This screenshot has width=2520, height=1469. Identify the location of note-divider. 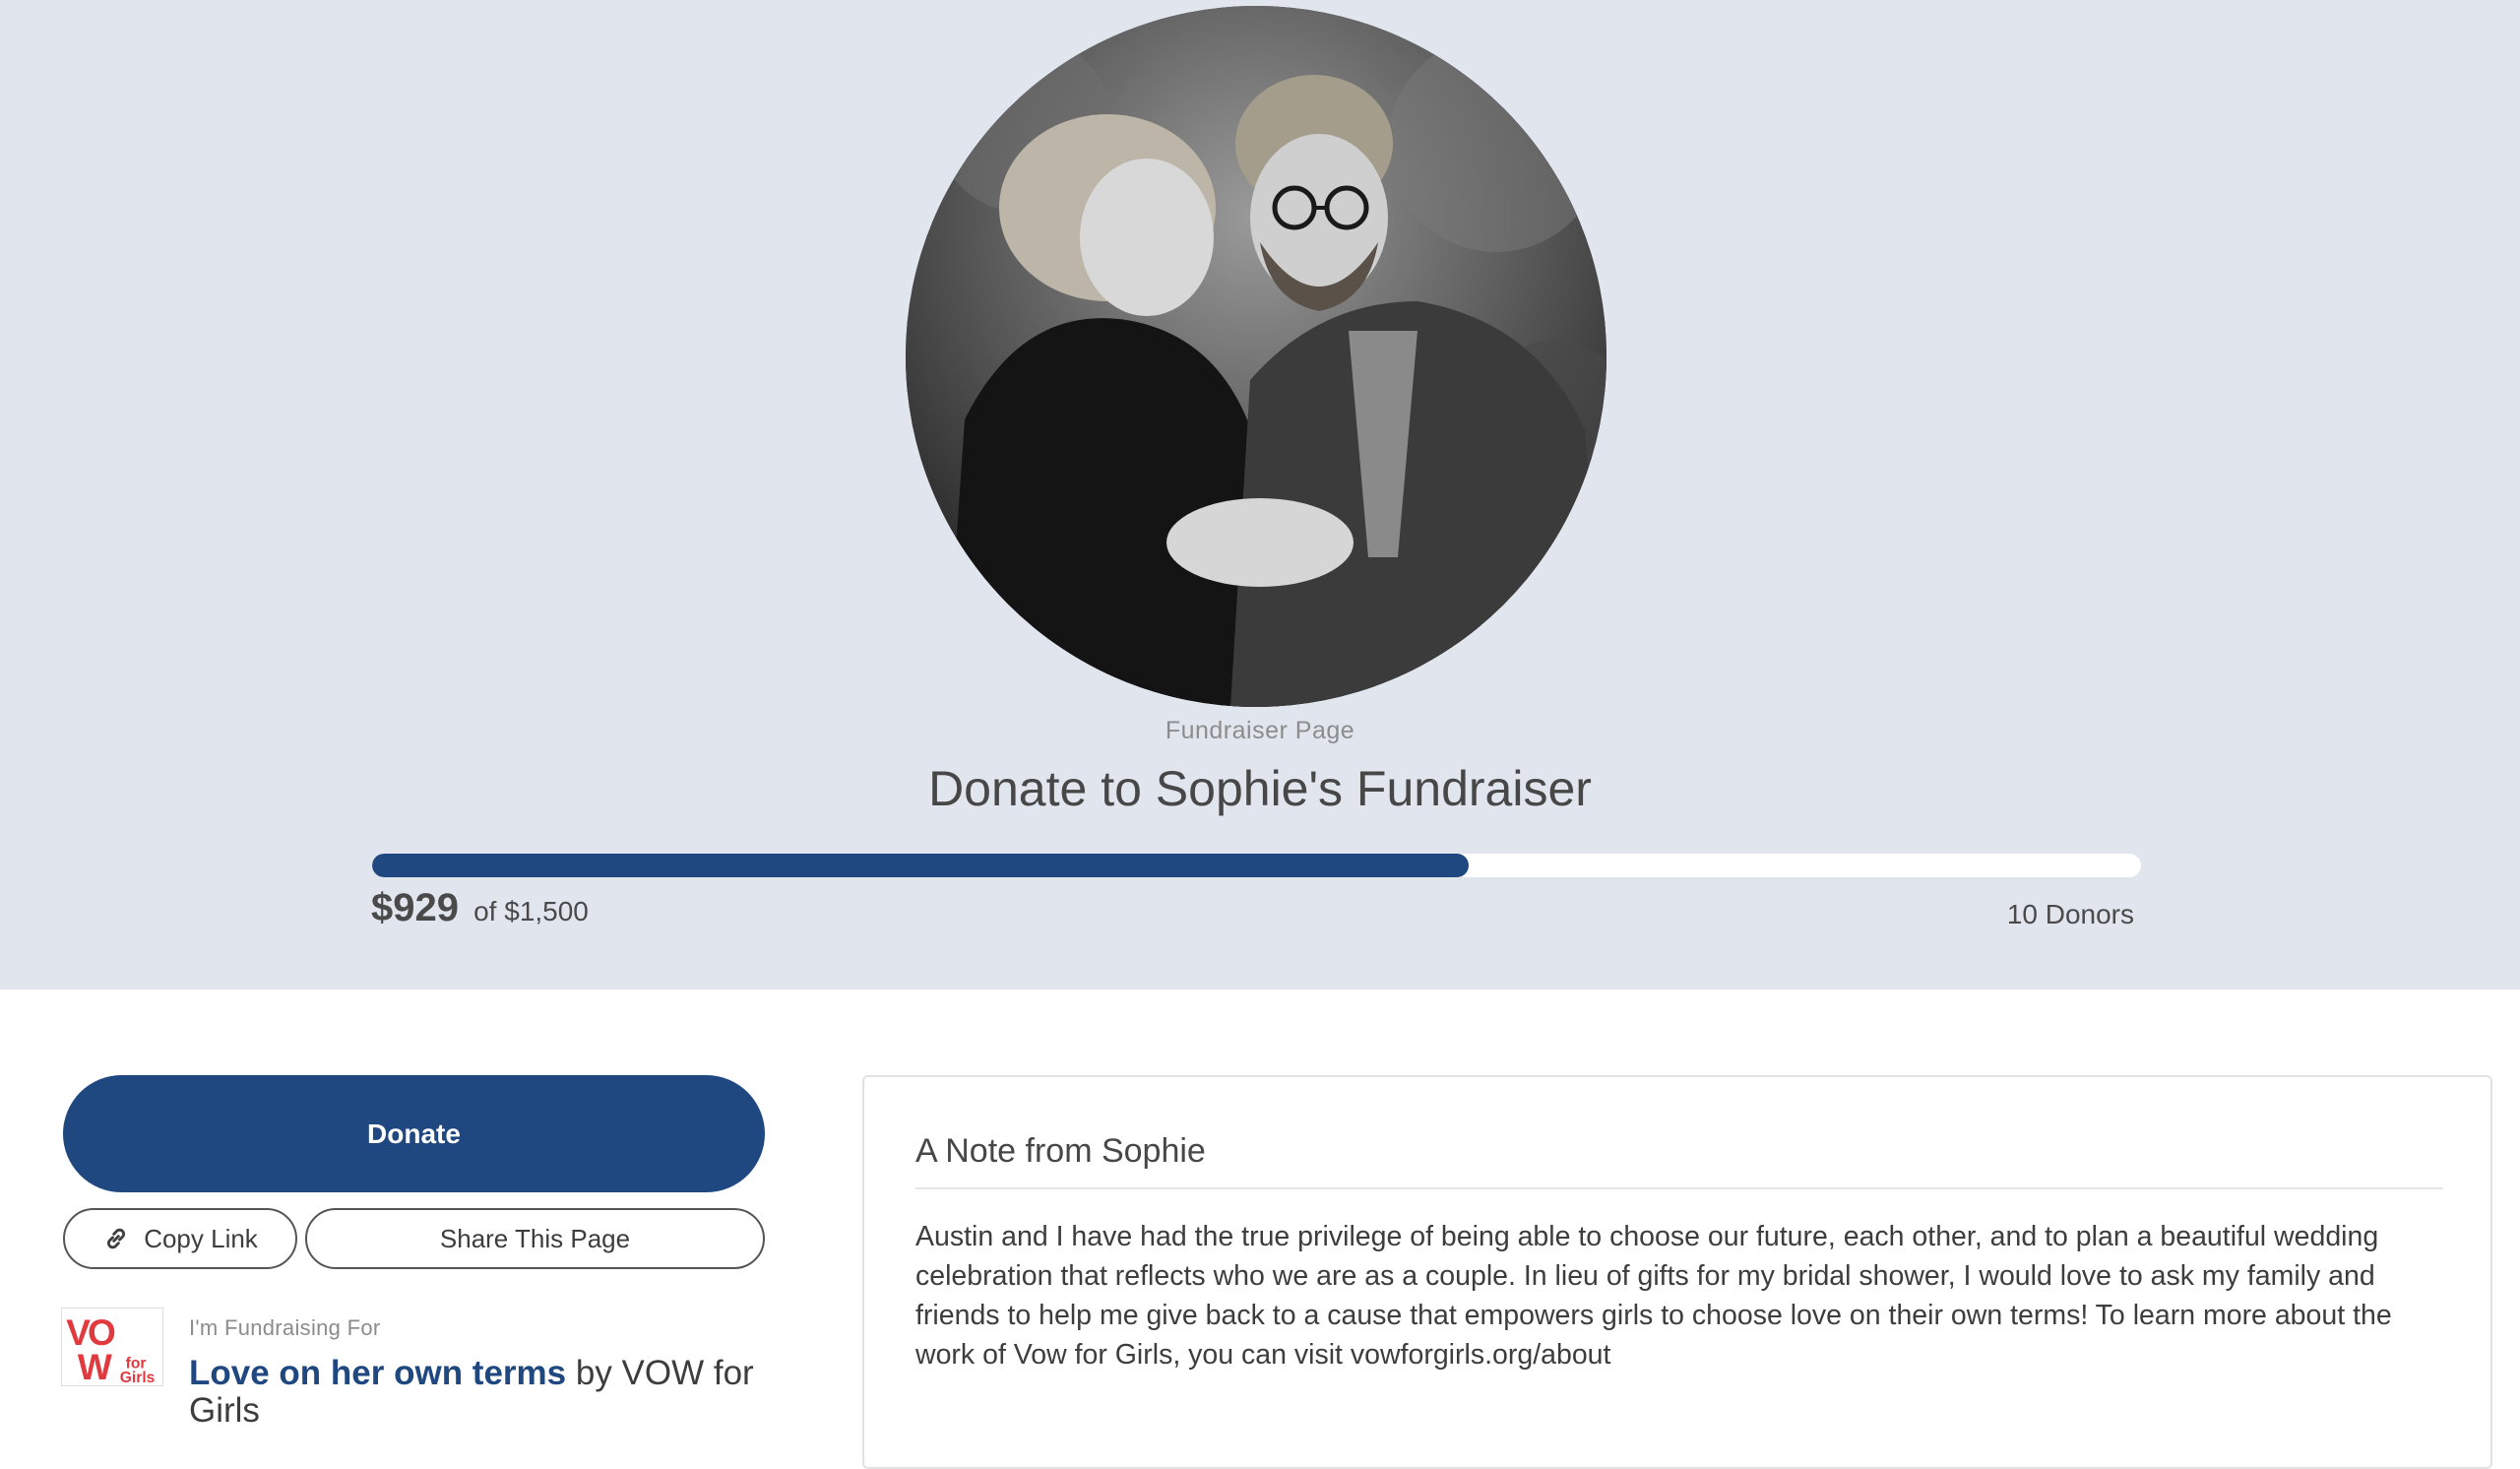
(1679, 1188).